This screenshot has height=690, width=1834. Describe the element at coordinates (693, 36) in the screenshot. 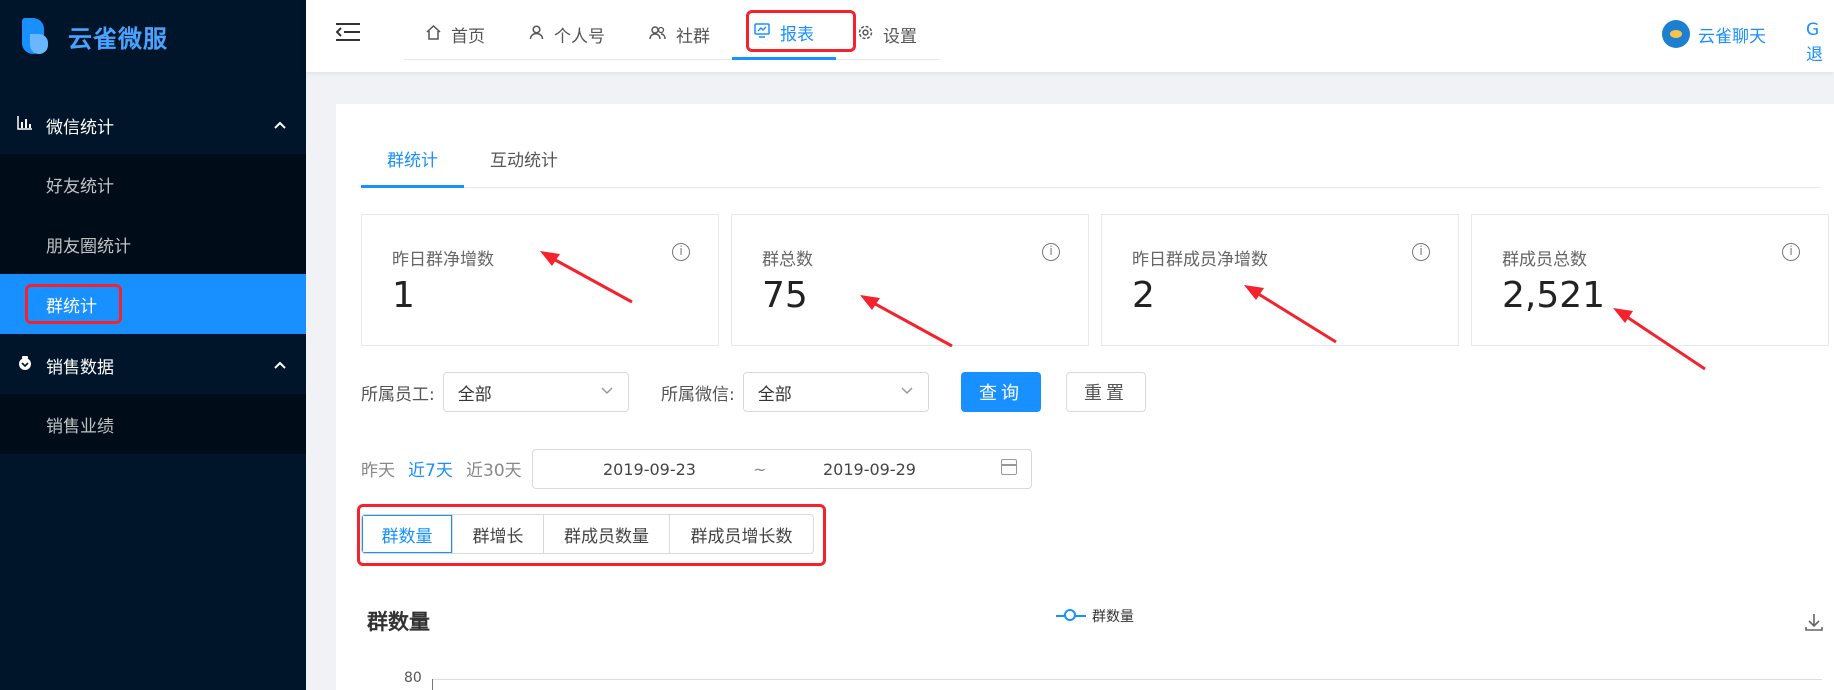

I see `nav-label: 社群` at that location.